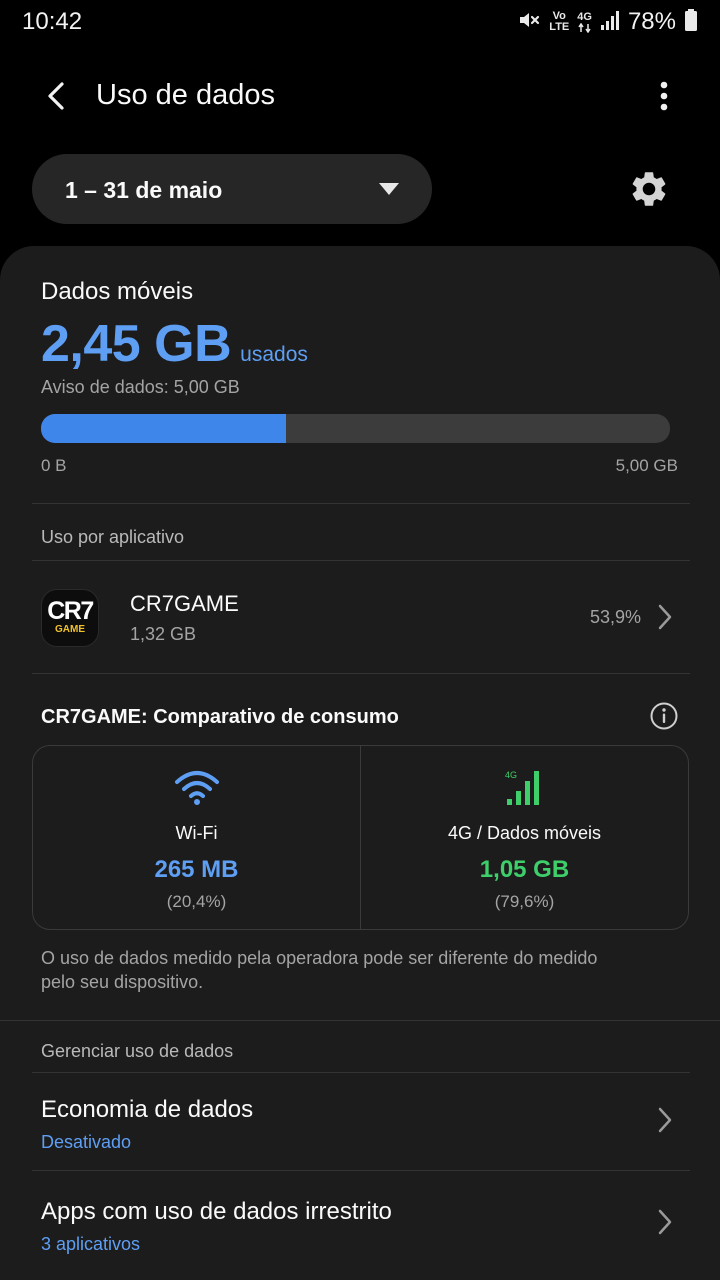 Image resolution: width=720 pixels, height=1280 pixels. I want to click on info-button, so click(664, 716).